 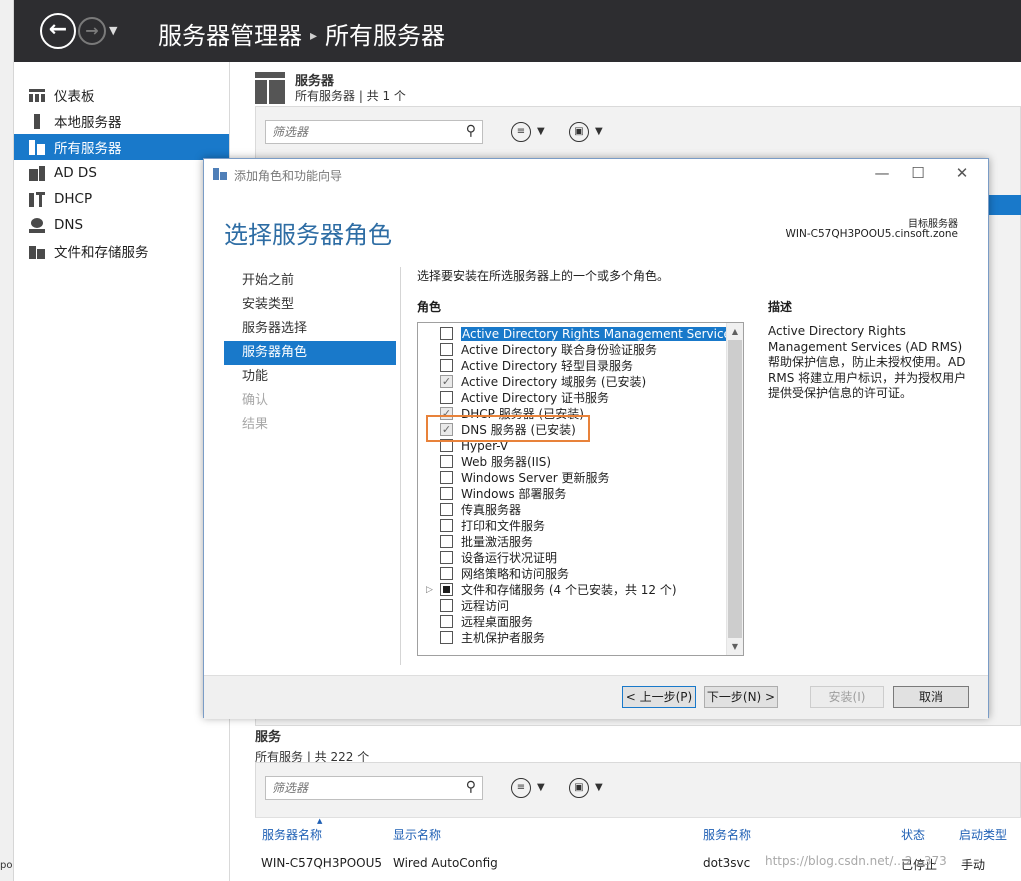 What do you see at coordinates (572, 590) in the screenshot?
I see `role-item: ▷ 文件和存储服务 (4 个已安装，共 12 个)` at bounding box center [572, 590].